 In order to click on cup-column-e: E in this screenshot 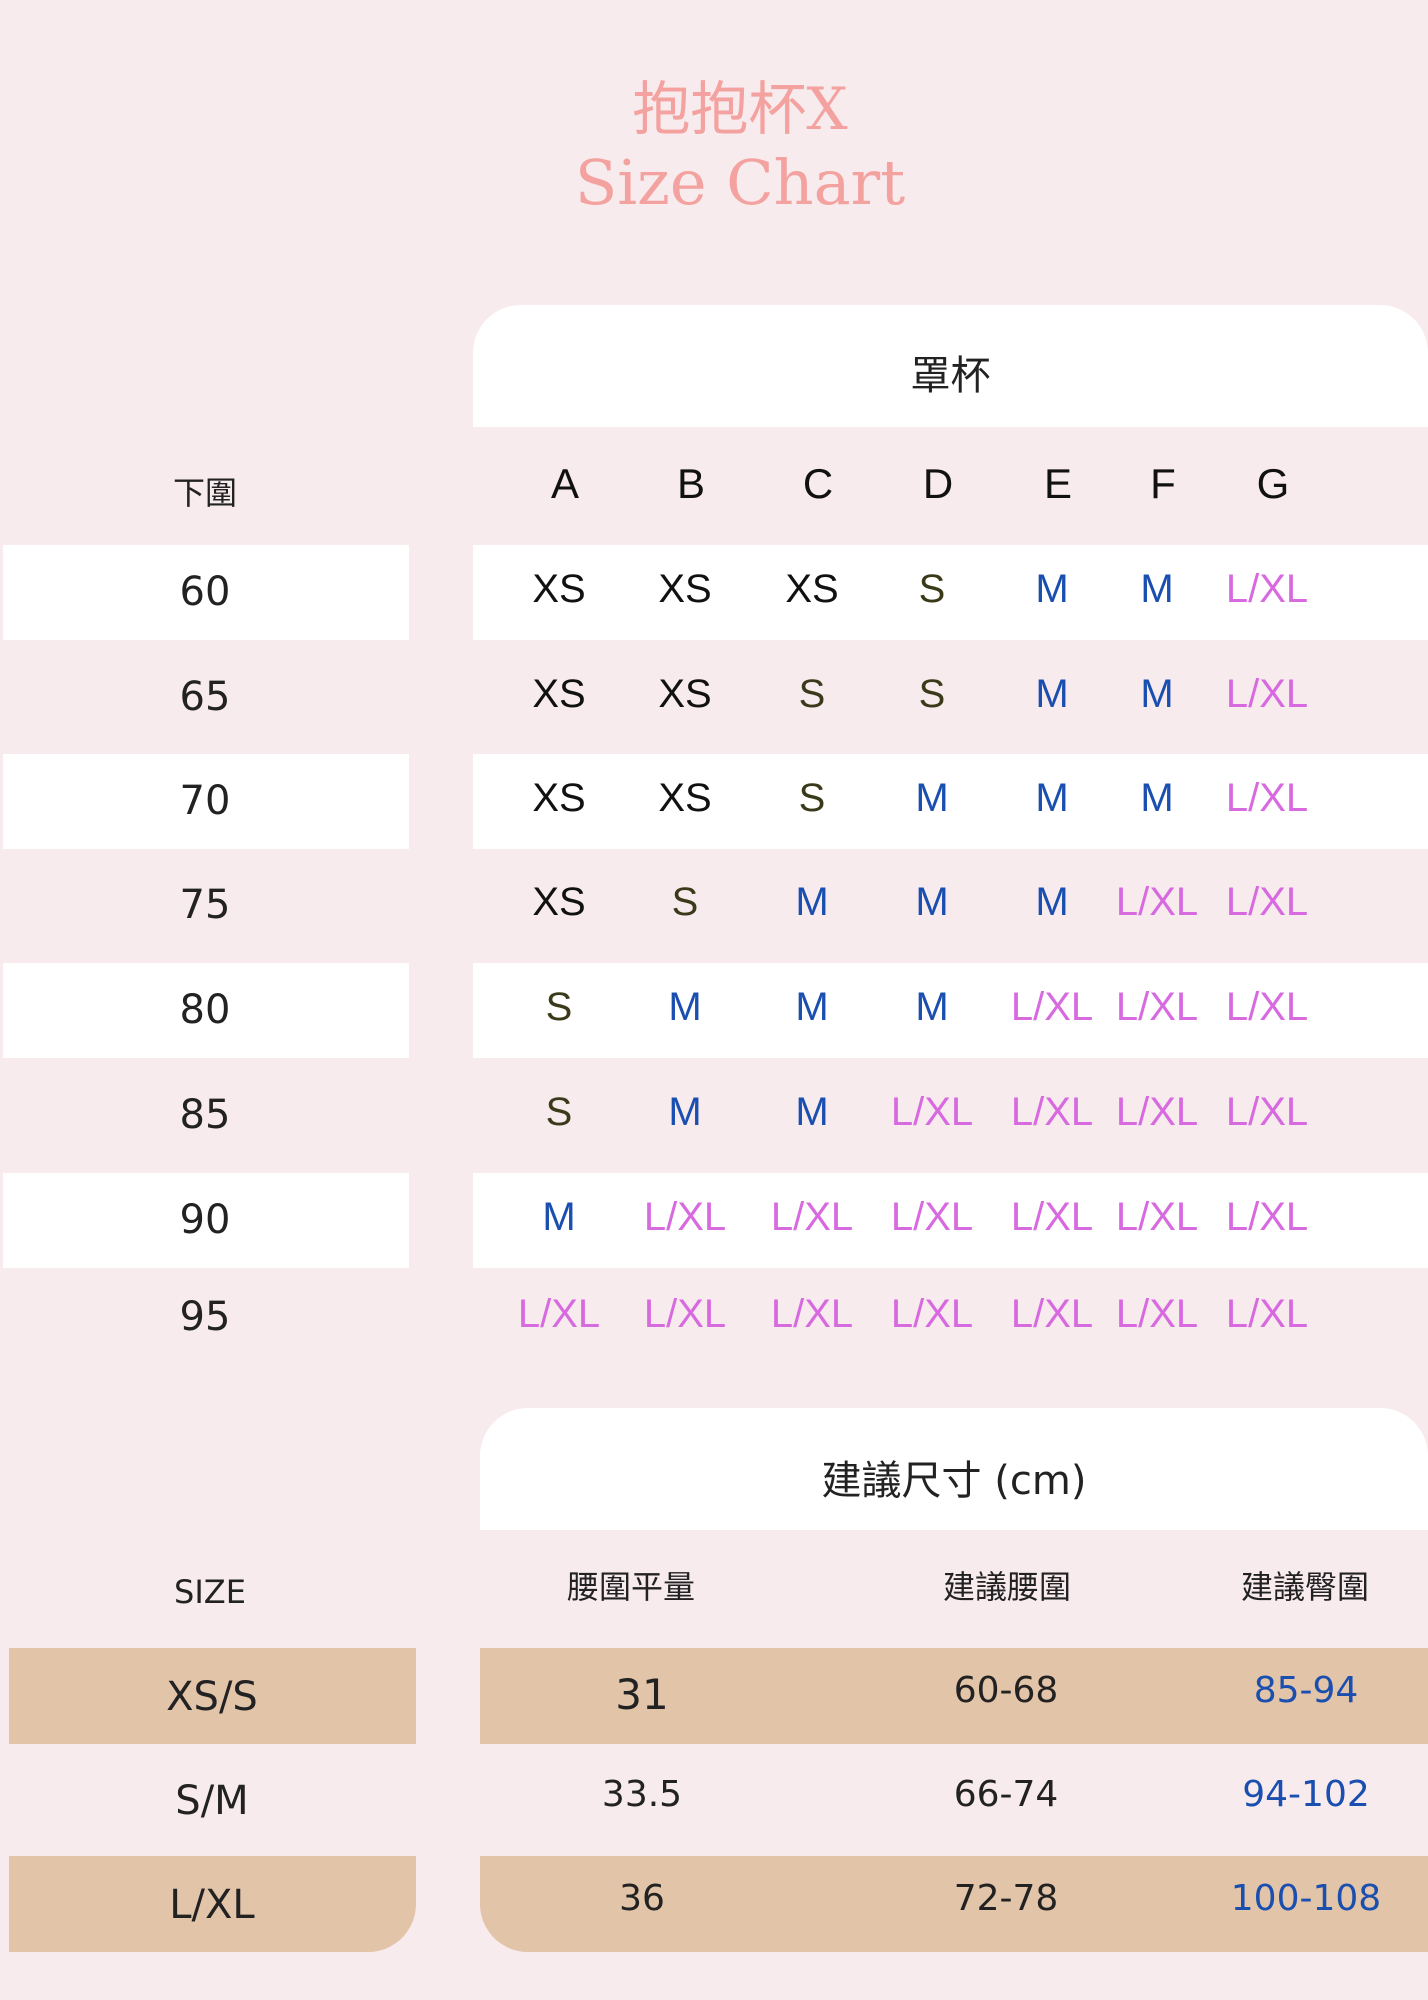, I will do `click(1057, 483)`.